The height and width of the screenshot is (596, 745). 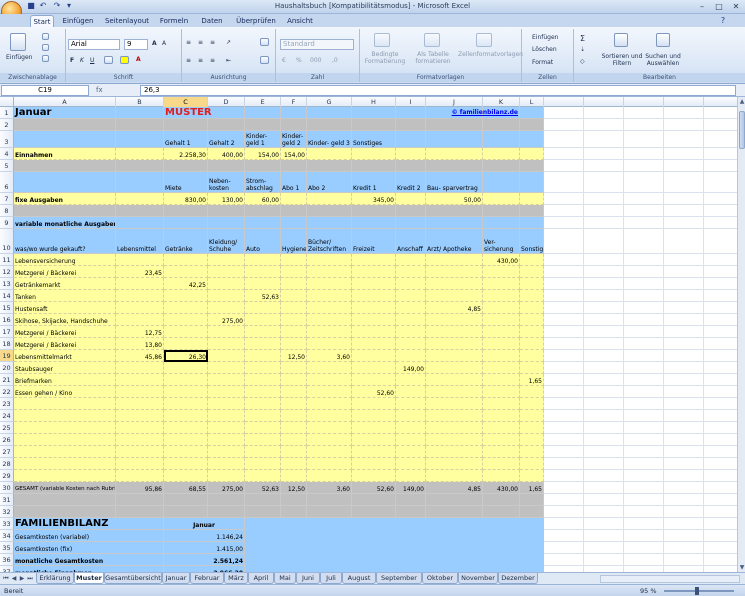 I want to click on cell-c1: MUSTER, so click(x=204, y=113).